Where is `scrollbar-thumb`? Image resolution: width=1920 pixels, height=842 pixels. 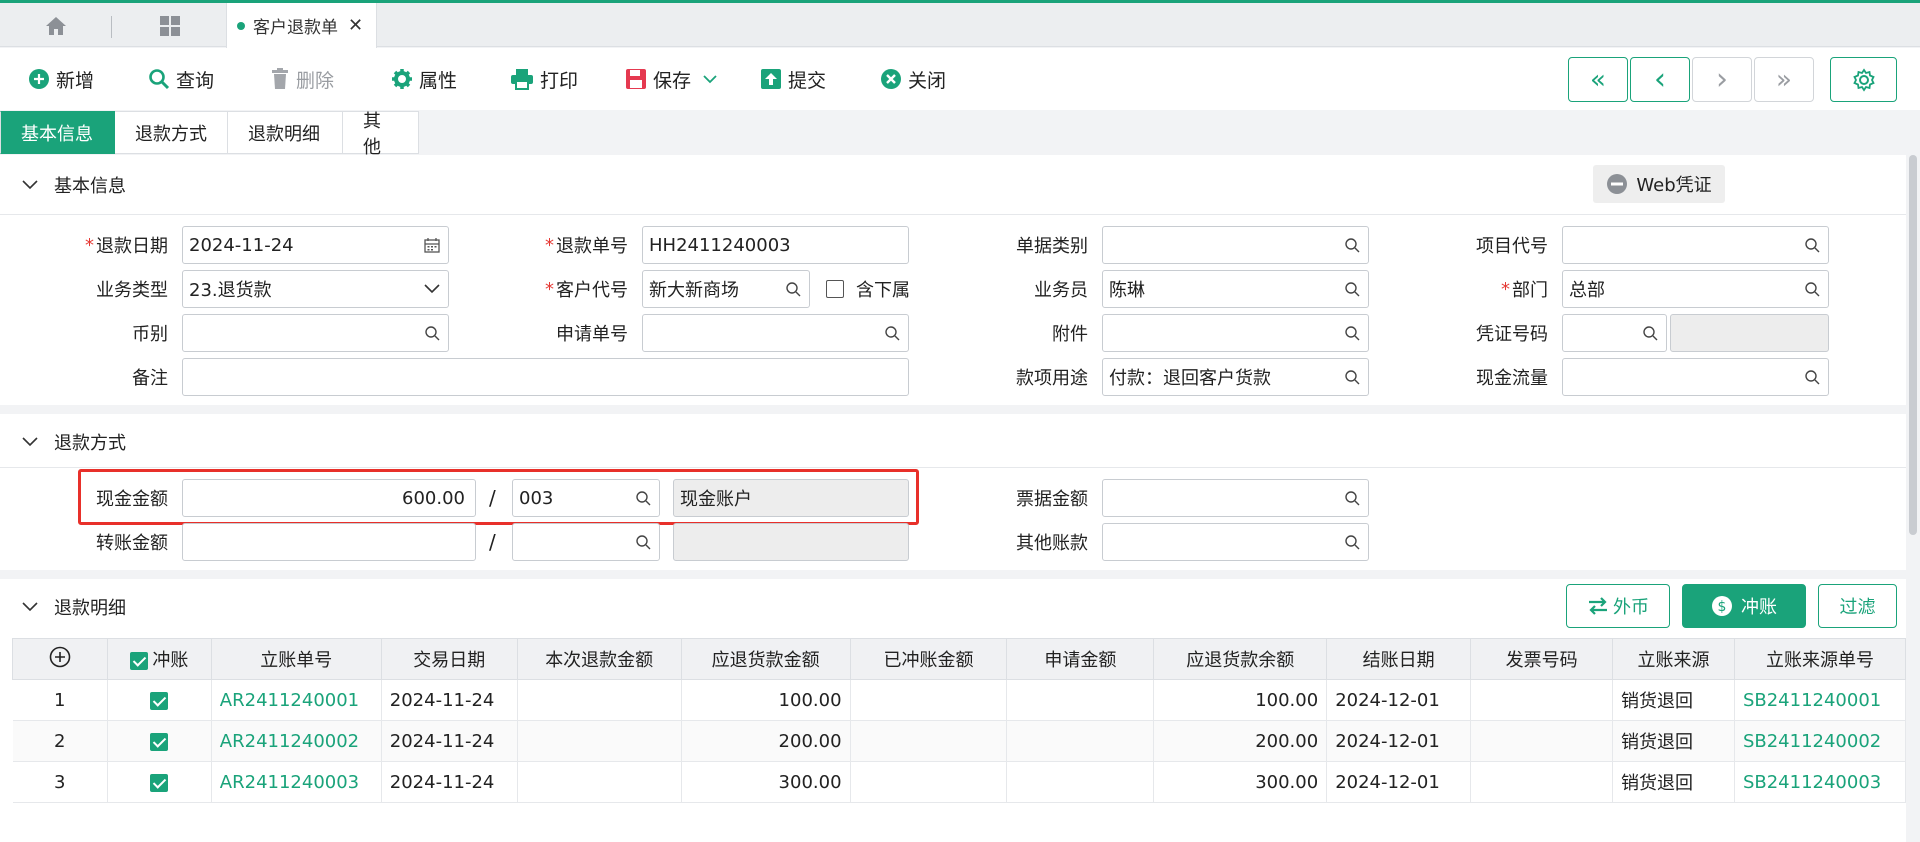 scrollbar-thumb is located at coordinates (1913, 345).